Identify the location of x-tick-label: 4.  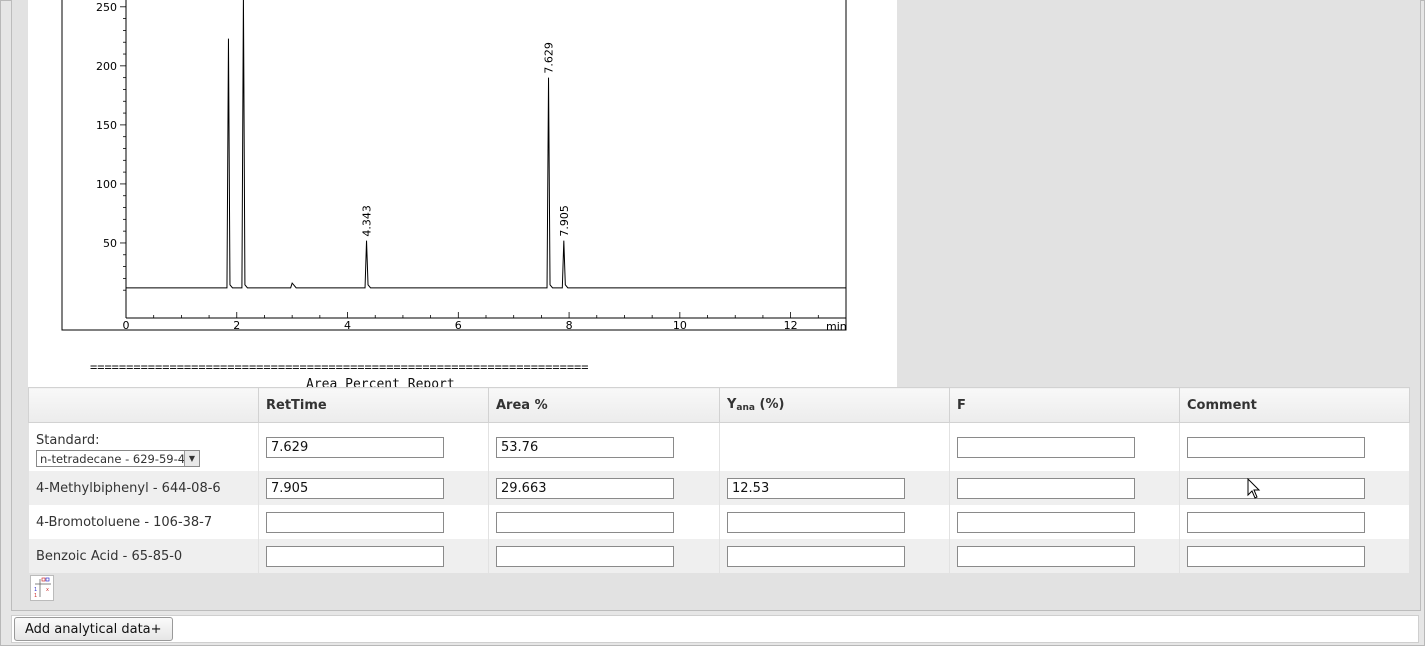
(347, 325).